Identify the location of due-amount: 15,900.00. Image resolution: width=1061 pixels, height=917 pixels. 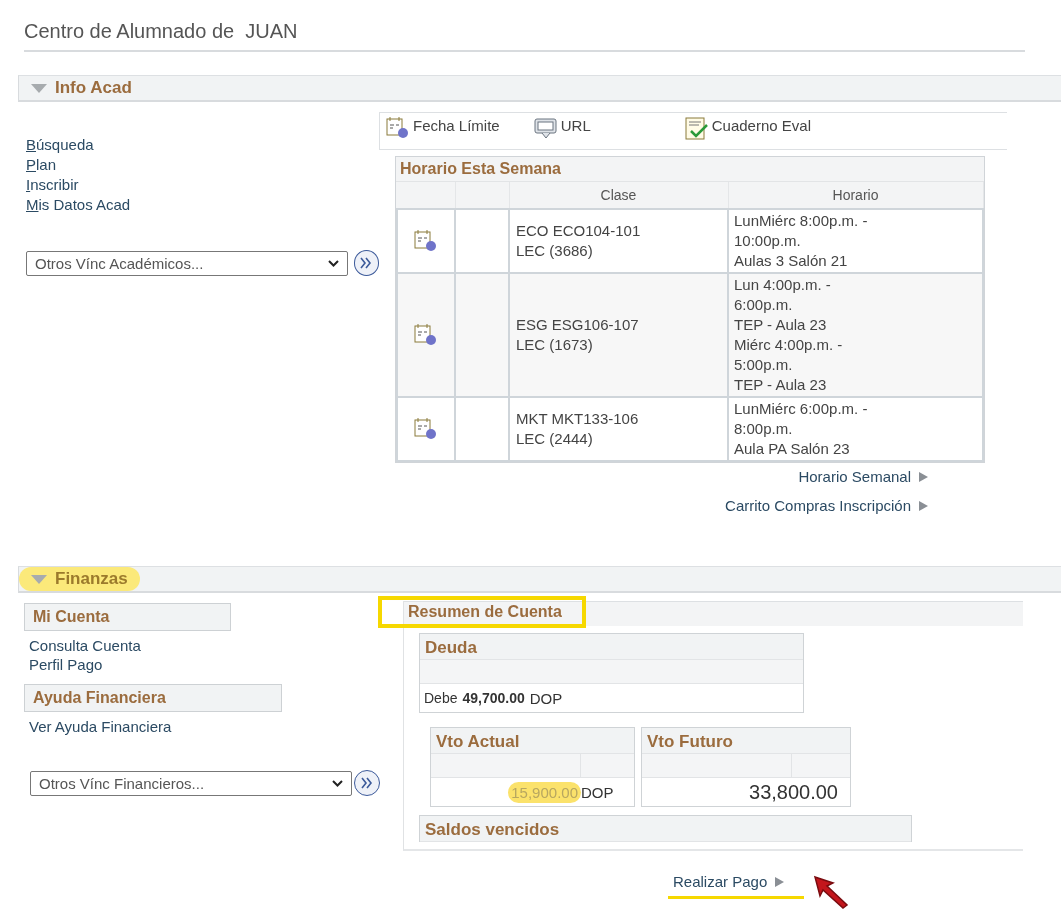
(544, 792).